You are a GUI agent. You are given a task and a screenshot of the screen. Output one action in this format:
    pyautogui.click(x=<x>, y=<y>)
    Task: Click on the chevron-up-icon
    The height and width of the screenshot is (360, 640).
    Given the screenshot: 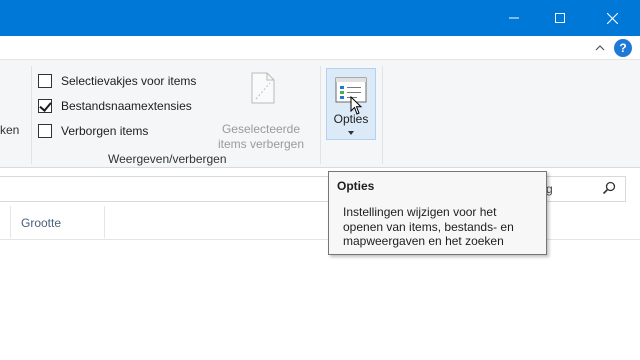 What is the action you would take?
    pyautogui.click(x=600, y=48)
    